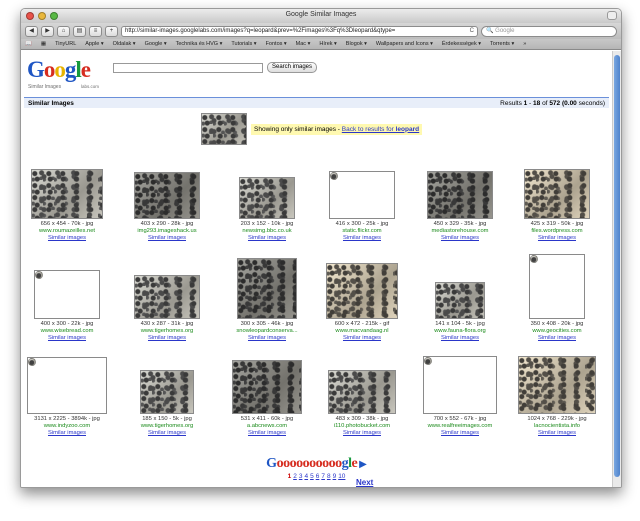  I want to click on forward-button: ▶, so click(47, 31).